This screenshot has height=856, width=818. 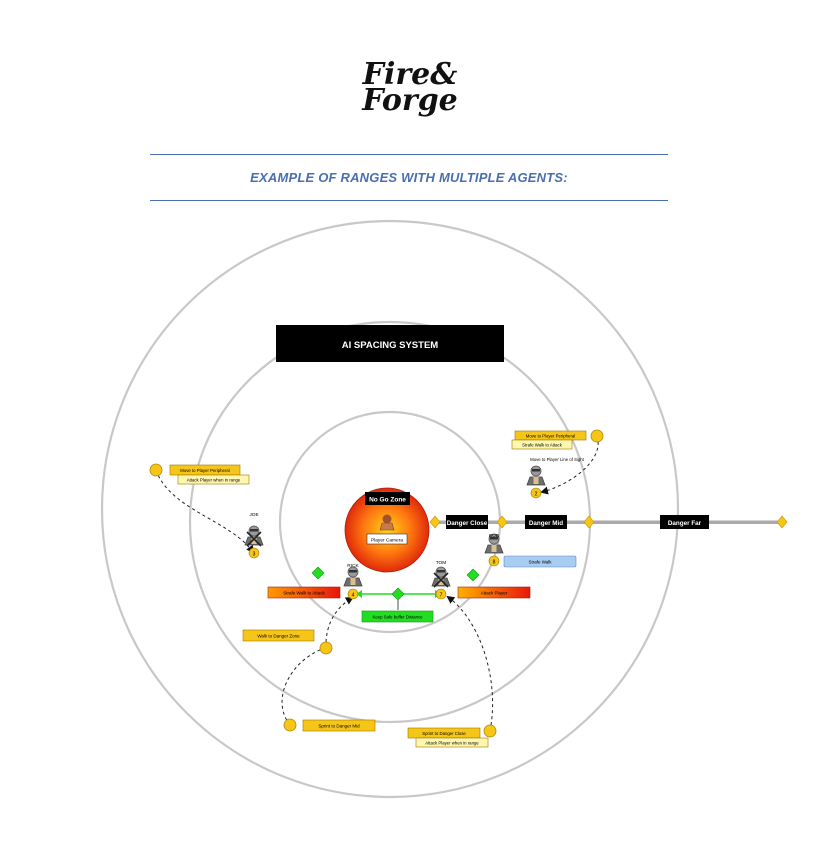 I want to click on tom-label: TOM, so click(x=441, y=563).